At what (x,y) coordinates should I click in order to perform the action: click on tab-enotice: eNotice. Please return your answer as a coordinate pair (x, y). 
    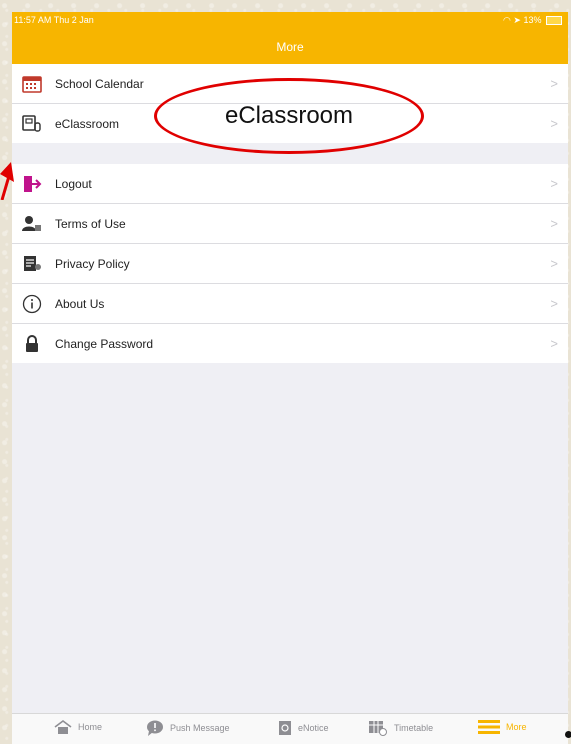
    Looking at the image, I should click on (303, 728).